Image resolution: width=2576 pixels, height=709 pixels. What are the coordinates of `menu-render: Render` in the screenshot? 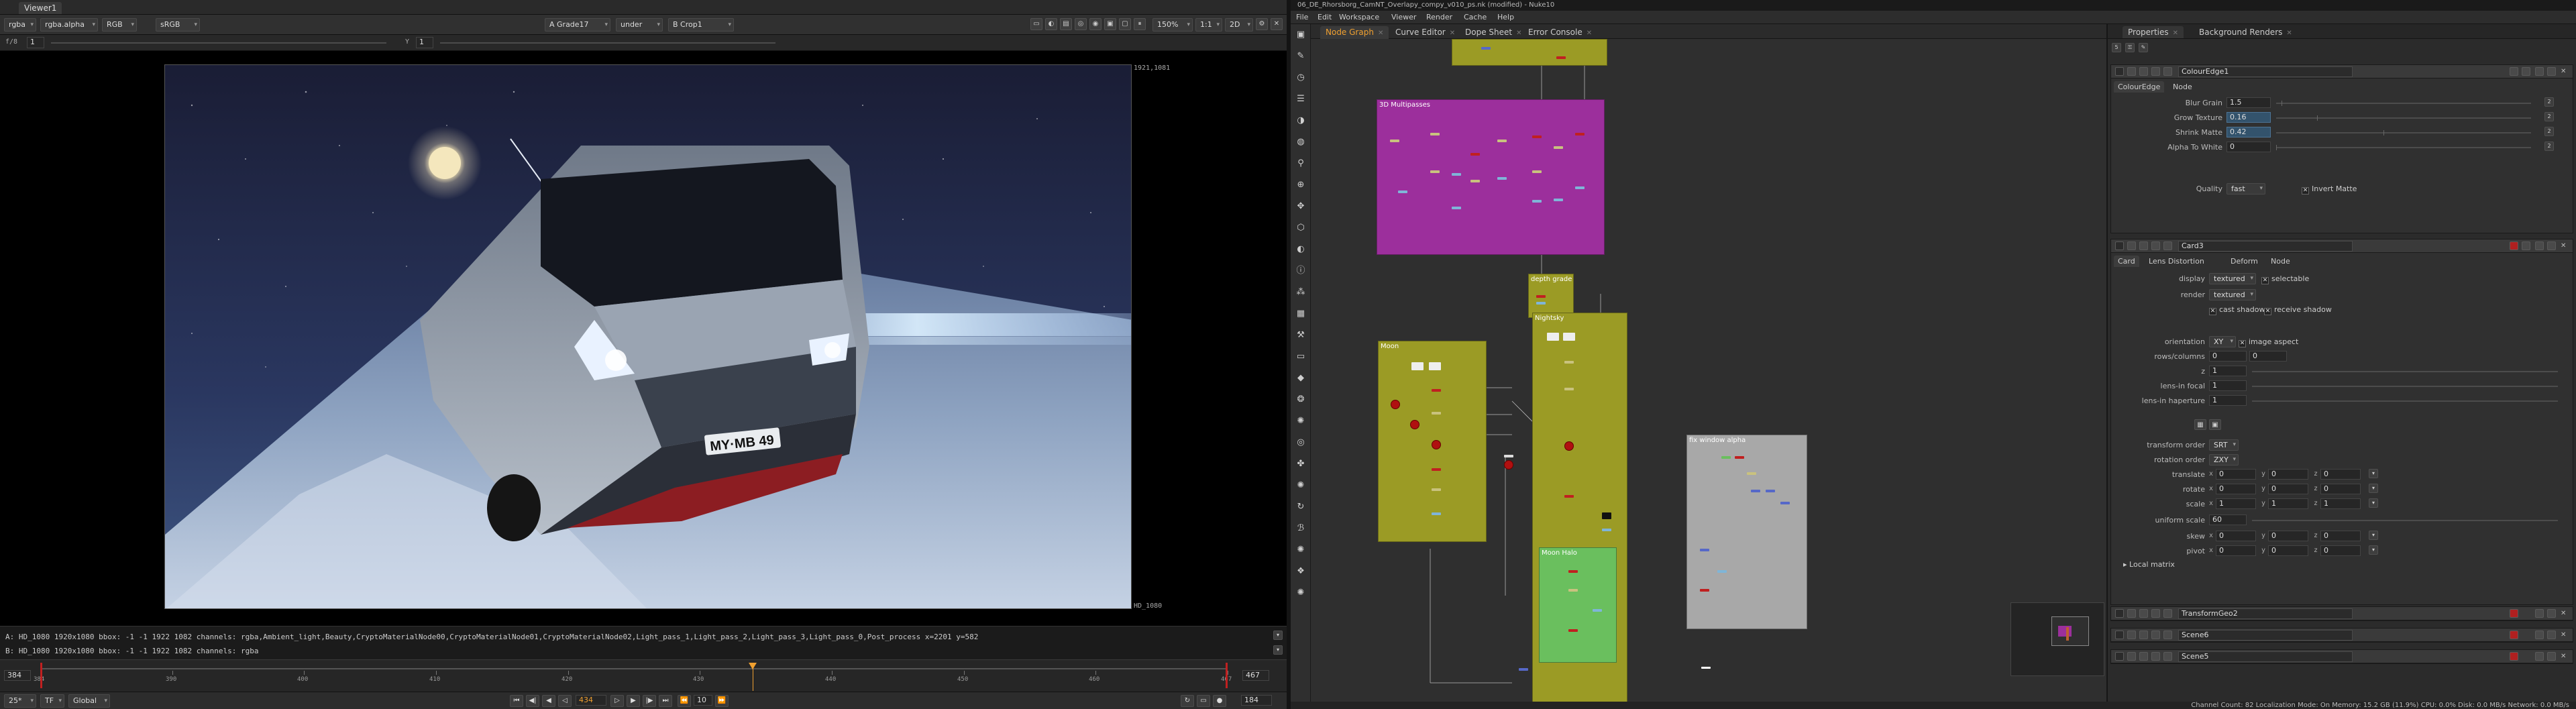 It's located at (1439, 17).